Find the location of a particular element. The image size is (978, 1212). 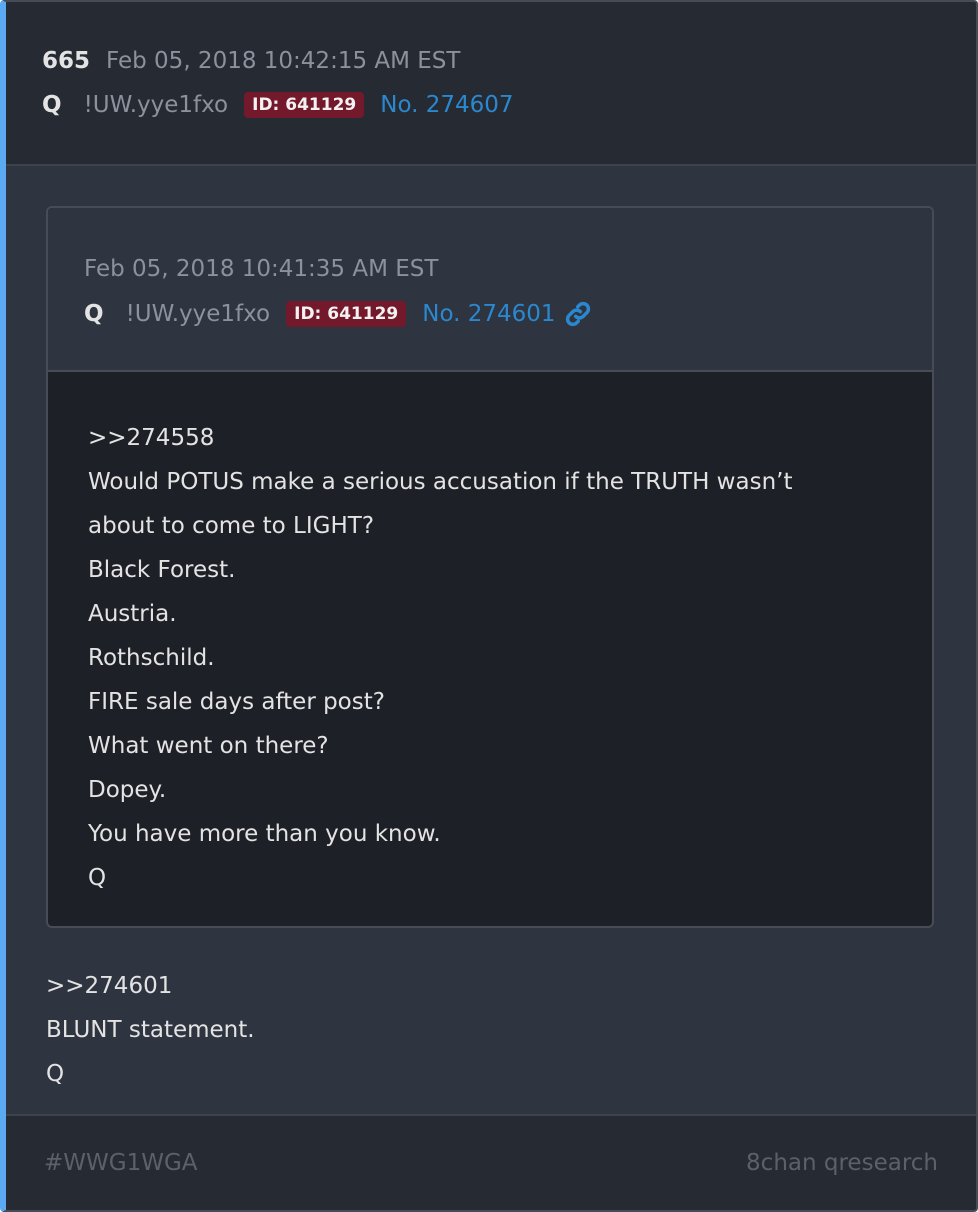

quoted-post-author: Q is located at coordinates (94, 314).